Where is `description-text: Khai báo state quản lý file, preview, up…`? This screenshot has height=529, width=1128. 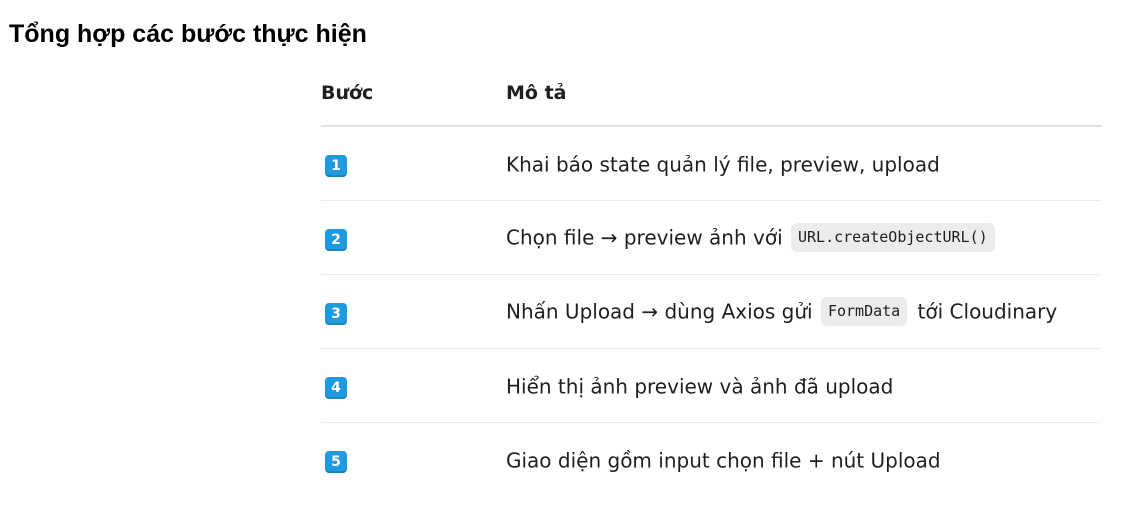 description-text: Khai báo state quản lý file, preview, up… is located at coordinates (723, 164).